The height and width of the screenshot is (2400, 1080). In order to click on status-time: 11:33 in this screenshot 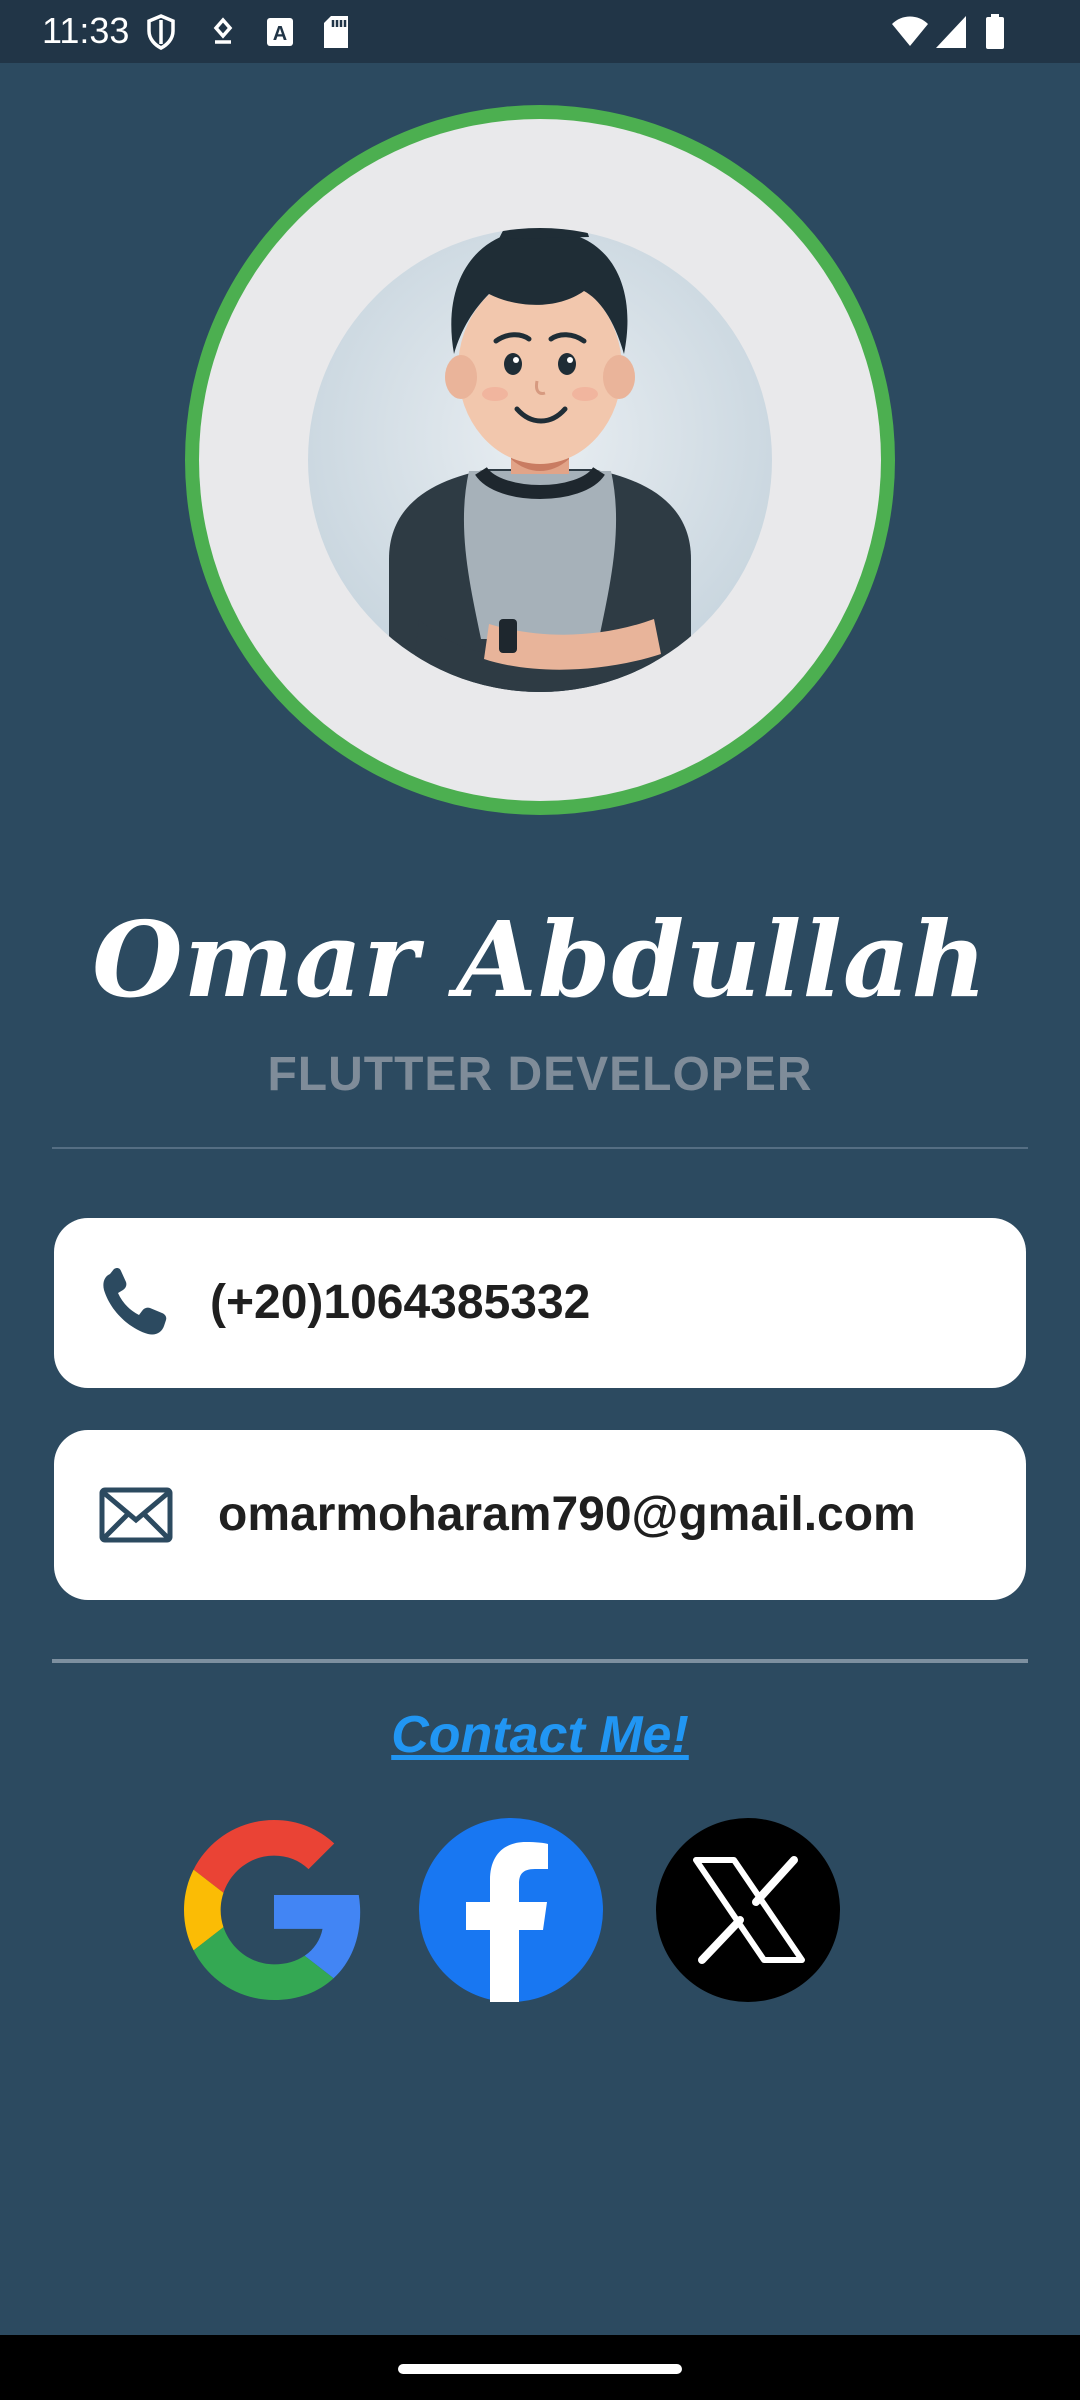, I will do `click(86, 30)`.